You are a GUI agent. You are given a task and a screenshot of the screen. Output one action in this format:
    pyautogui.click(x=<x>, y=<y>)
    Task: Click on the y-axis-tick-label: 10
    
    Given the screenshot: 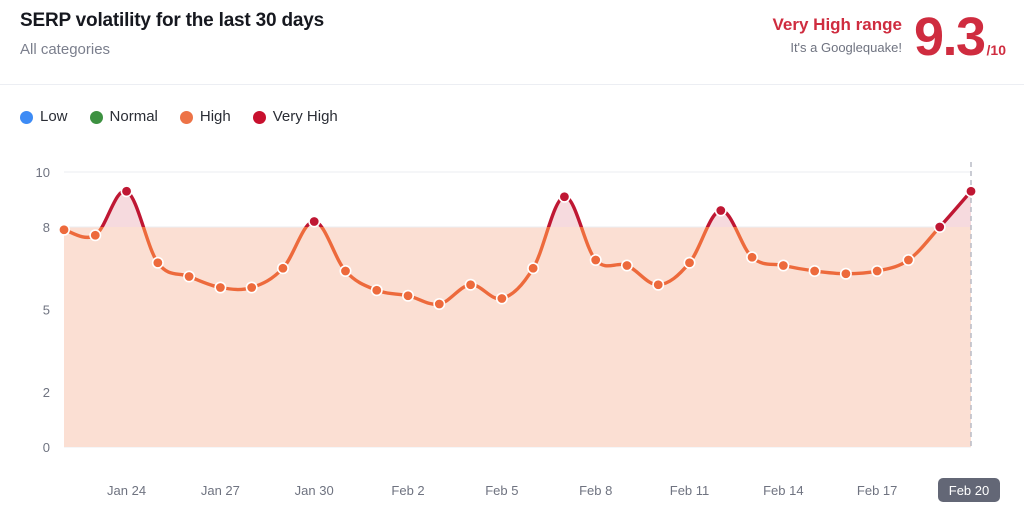 What is the action you would take?
    pyautogui.click(x=43, y=172)
    